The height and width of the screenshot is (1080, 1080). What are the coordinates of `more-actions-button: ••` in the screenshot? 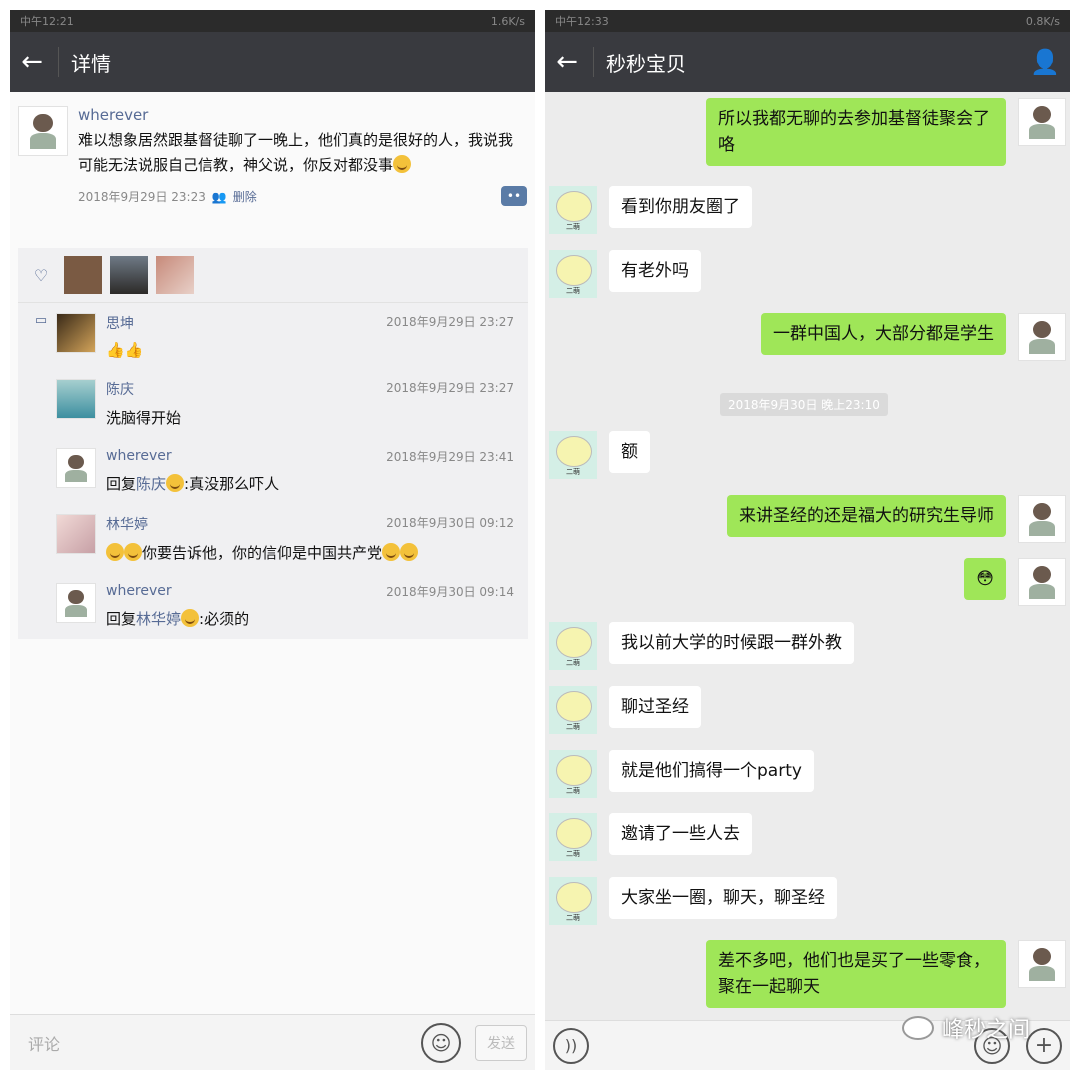 It's located at (514, 196).